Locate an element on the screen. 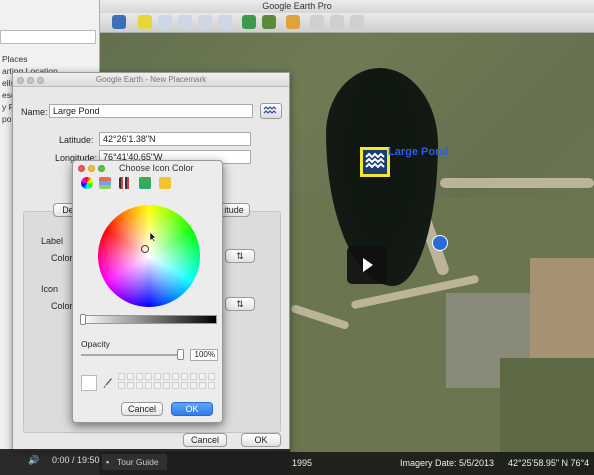  color-swatches is located at coordinates (168, 382).